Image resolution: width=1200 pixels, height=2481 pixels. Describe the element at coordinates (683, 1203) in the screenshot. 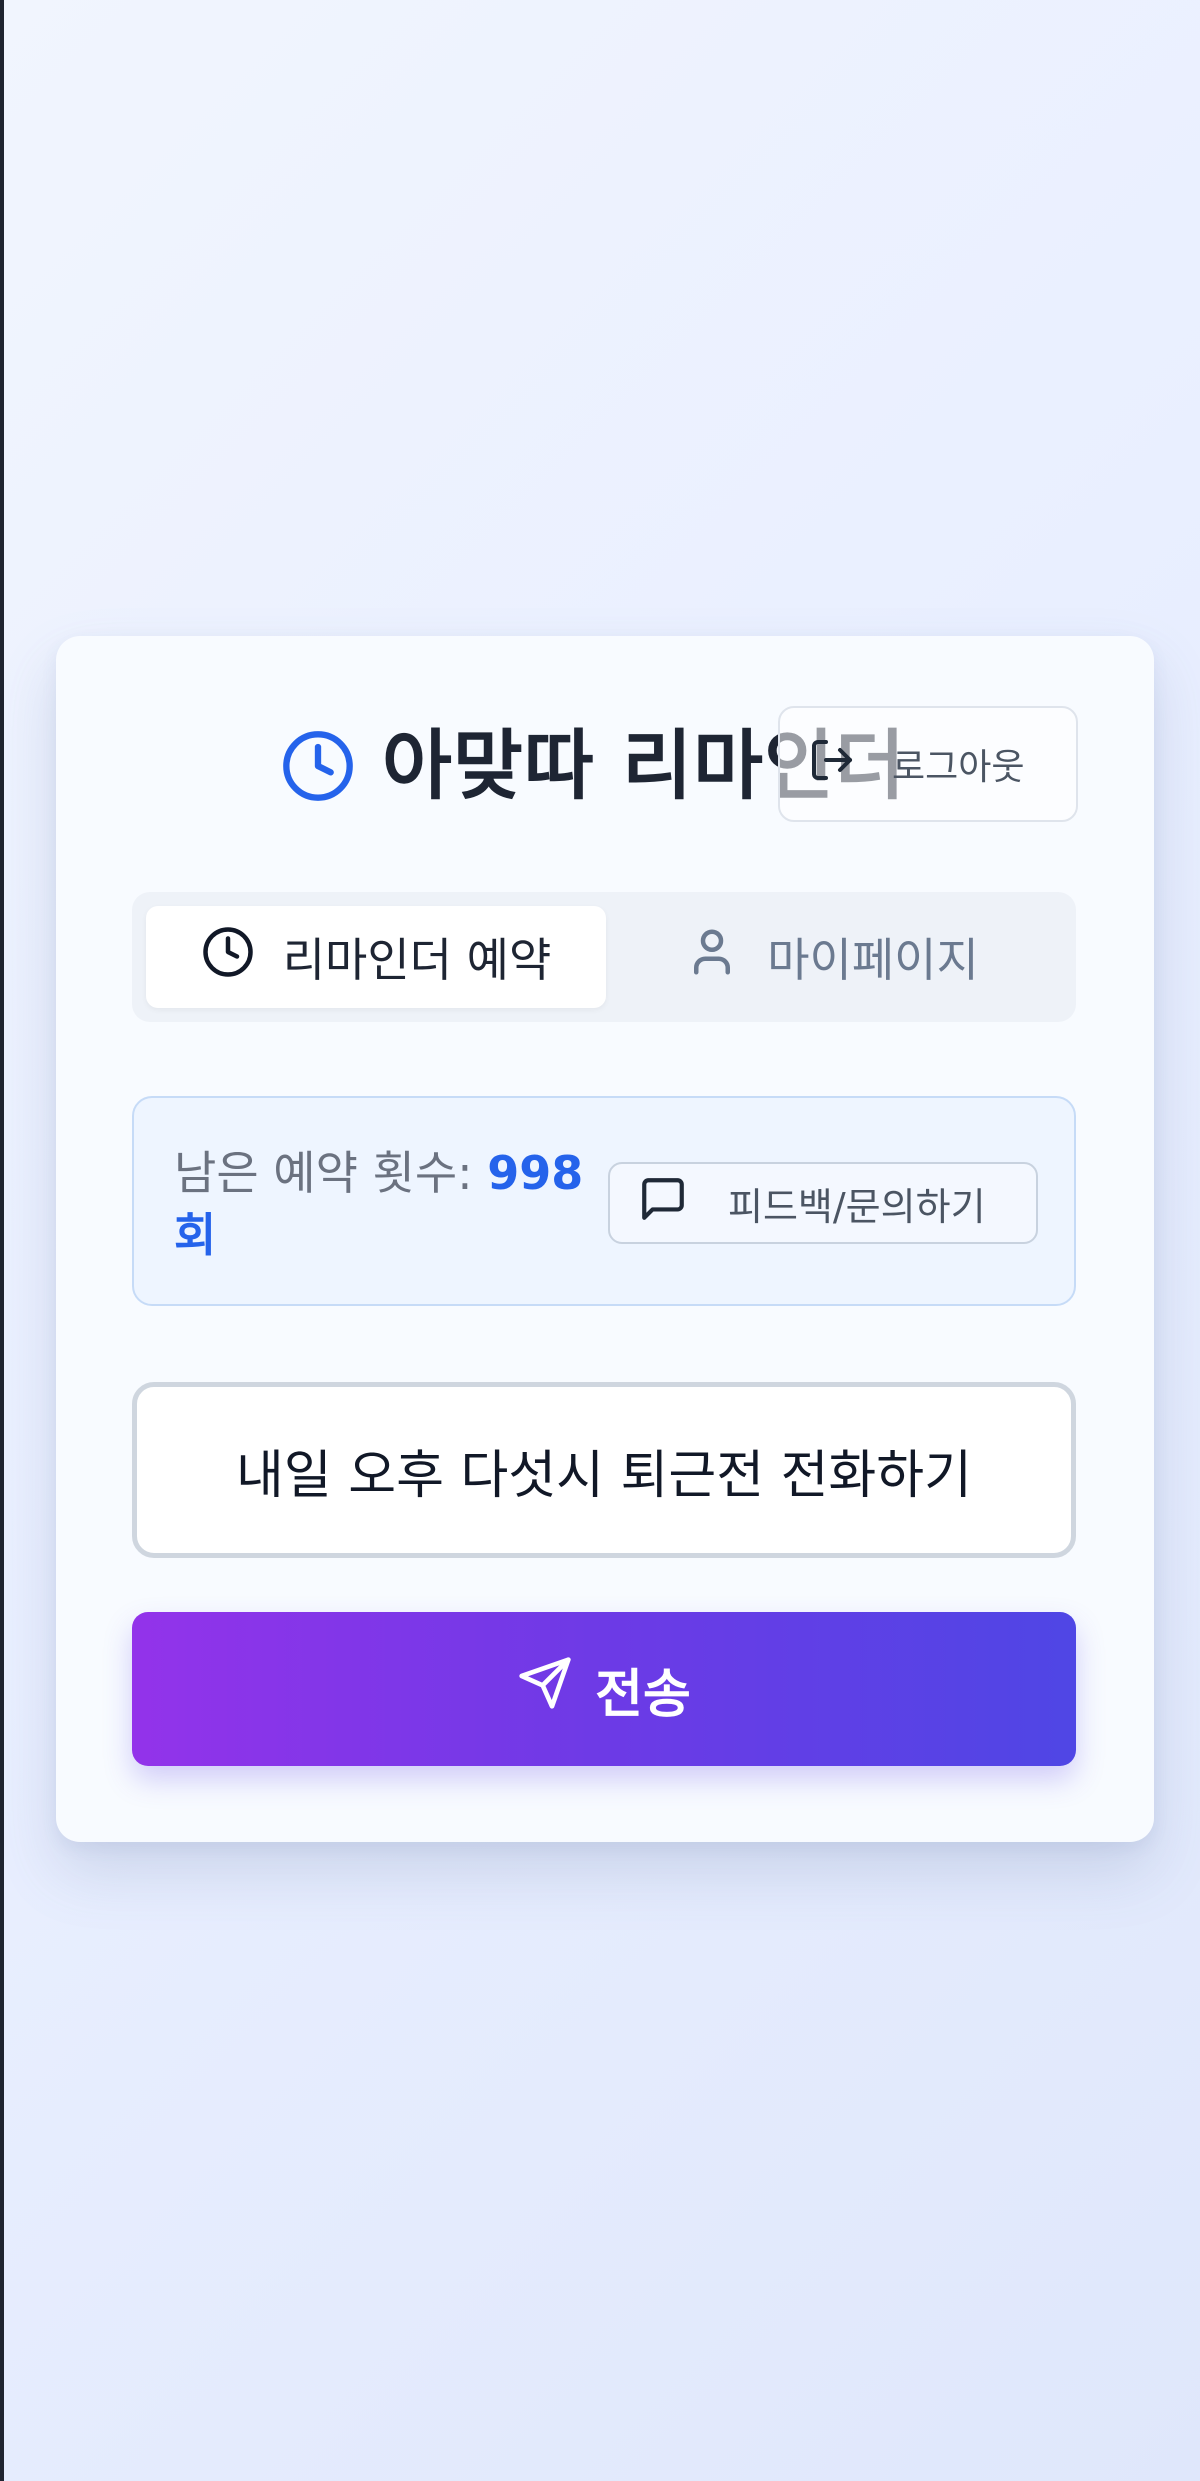

I see `message-square-icon` at that location.